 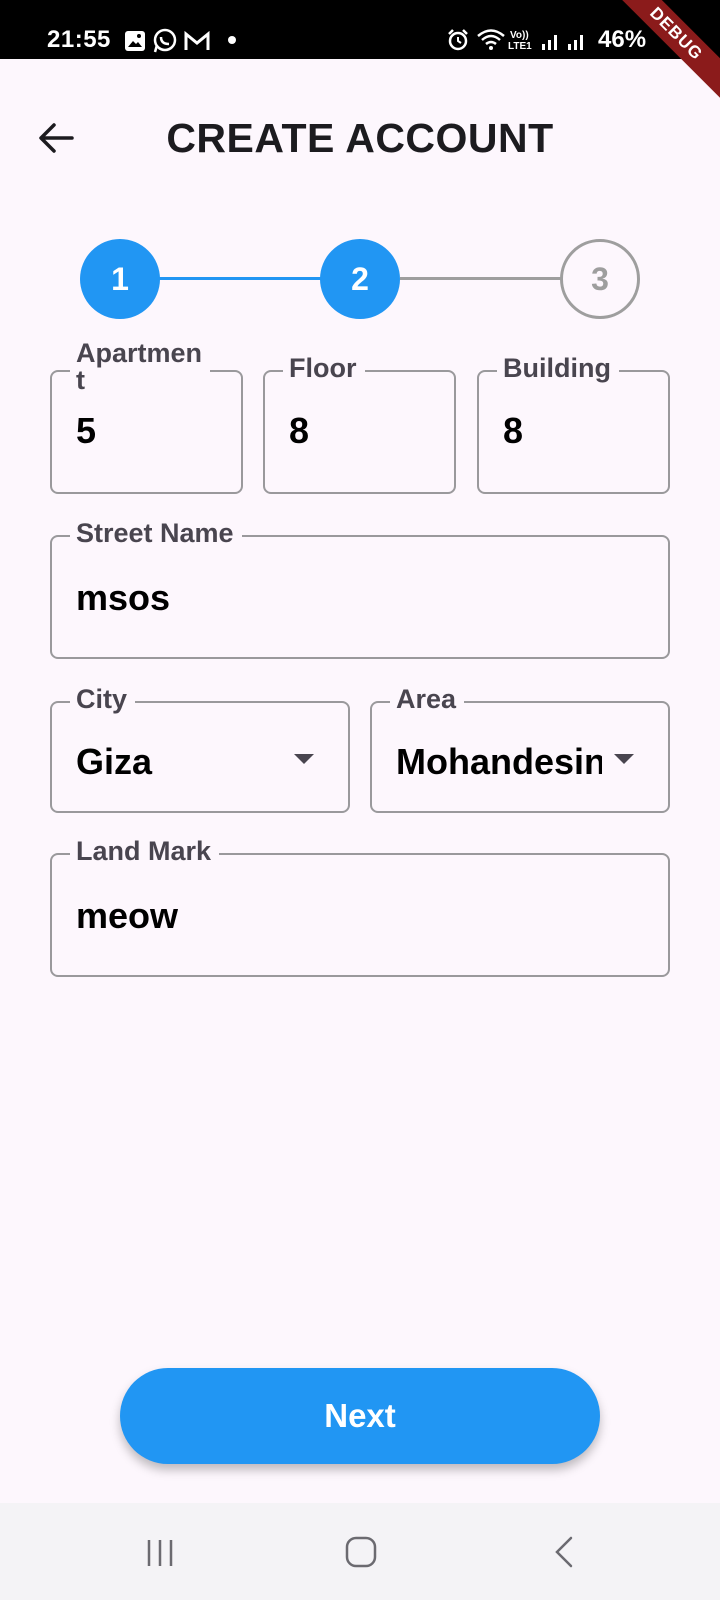 What do you see at coordinates (359, 424) in the screenshot?
I see `floor-field: Floor 8` at bounding box center [359, 424].